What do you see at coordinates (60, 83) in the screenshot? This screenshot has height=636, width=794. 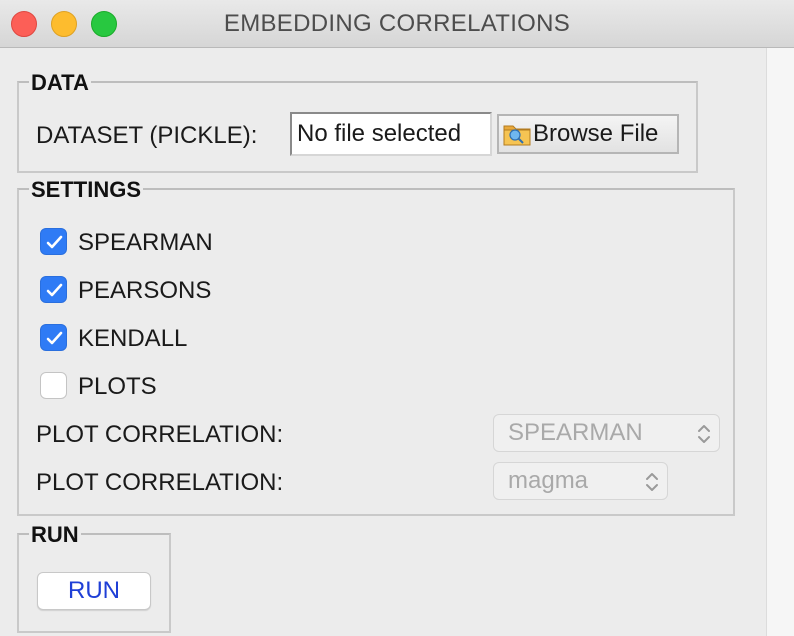 I see `data-group-title: DATA` at bounding box center [60, 83].